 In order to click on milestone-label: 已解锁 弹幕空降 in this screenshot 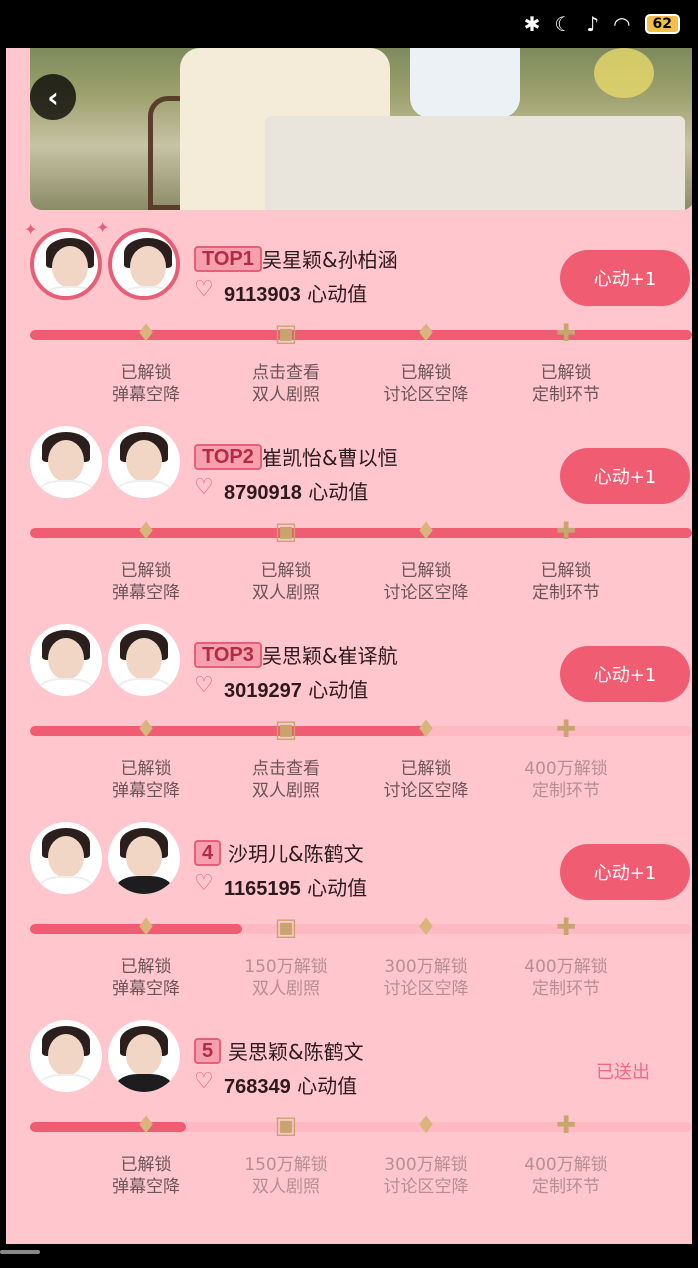, I will do `click(146, 582)`.